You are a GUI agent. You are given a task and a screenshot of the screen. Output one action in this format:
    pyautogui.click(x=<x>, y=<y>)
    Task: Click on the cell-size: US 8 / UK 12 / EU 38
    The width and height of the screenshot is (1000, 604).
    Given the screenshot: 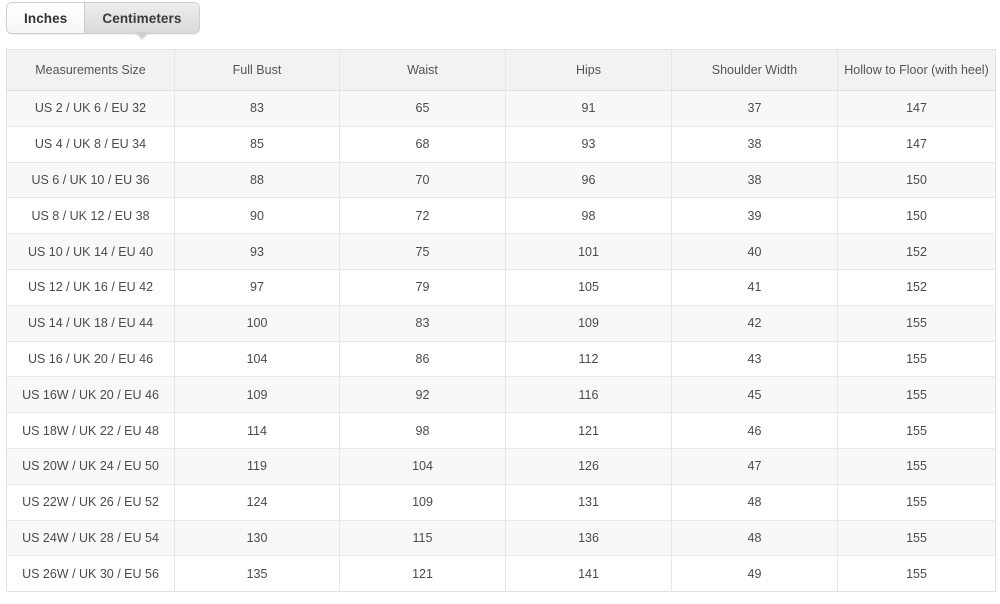 What is the action you would take?
    pyautogui.click(x=90, y=216)
    